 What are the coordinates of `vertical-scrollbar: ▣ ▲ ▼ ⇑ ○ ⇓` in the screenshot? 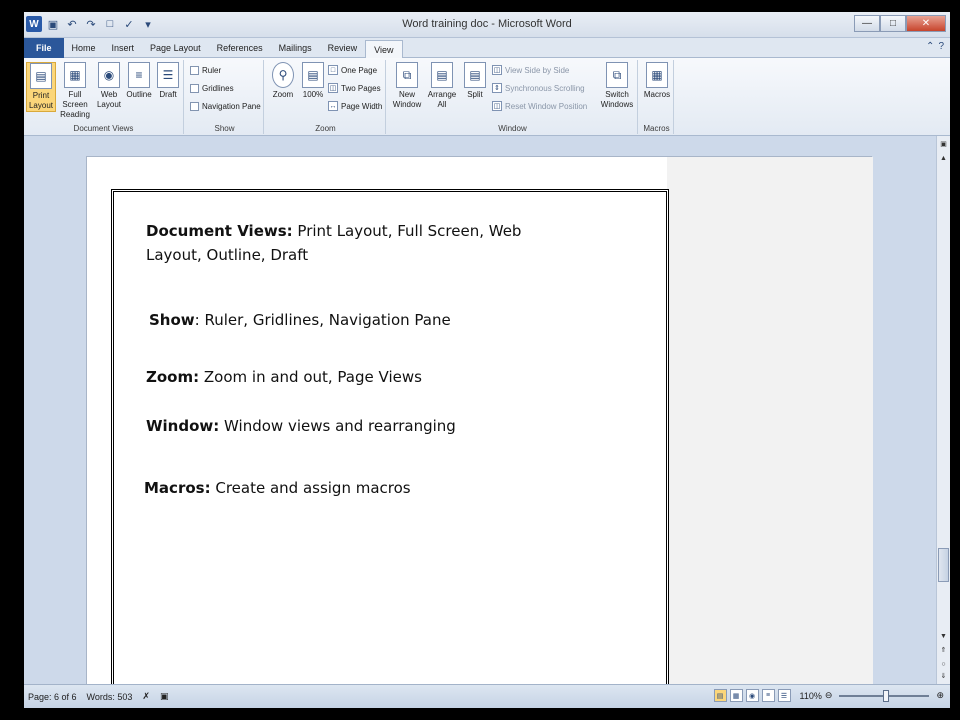 It's located at (943, 410).